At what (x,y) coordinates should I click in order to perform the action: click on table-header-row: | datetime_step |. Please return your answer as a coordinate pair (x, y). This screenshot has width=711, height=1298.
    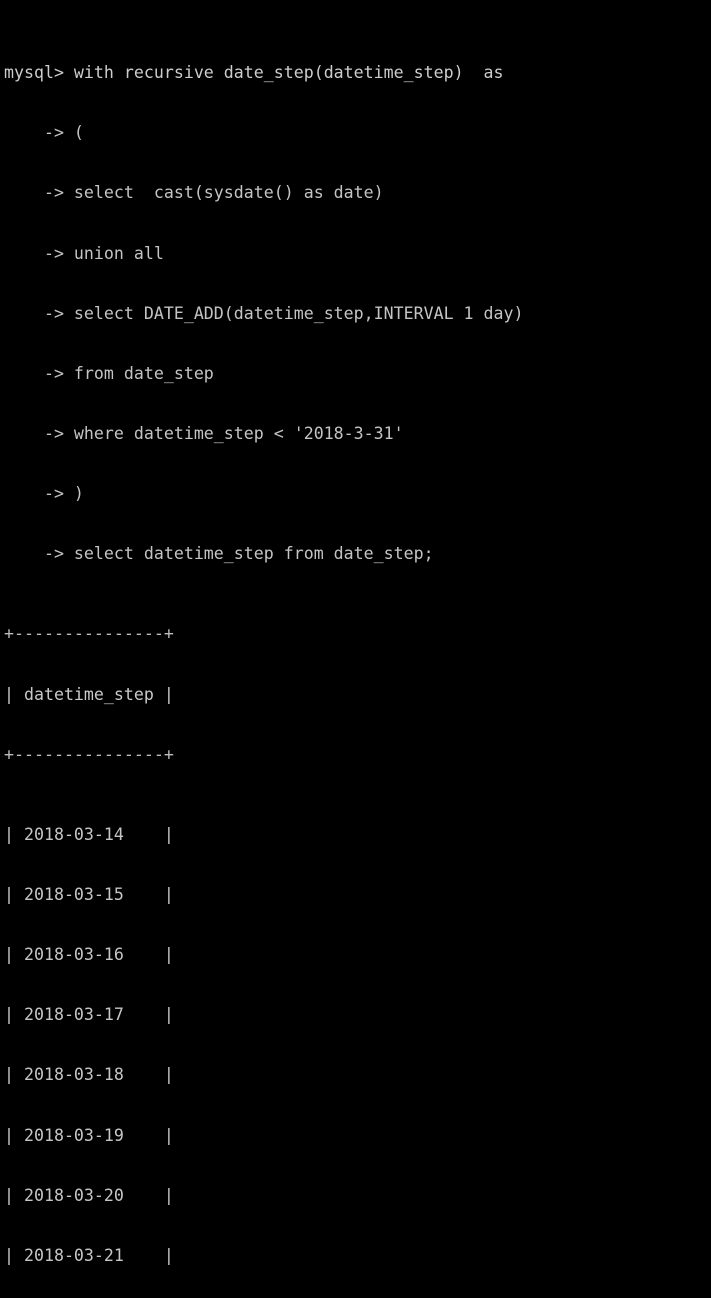
    Looking at the image, I should click on (89, 694).